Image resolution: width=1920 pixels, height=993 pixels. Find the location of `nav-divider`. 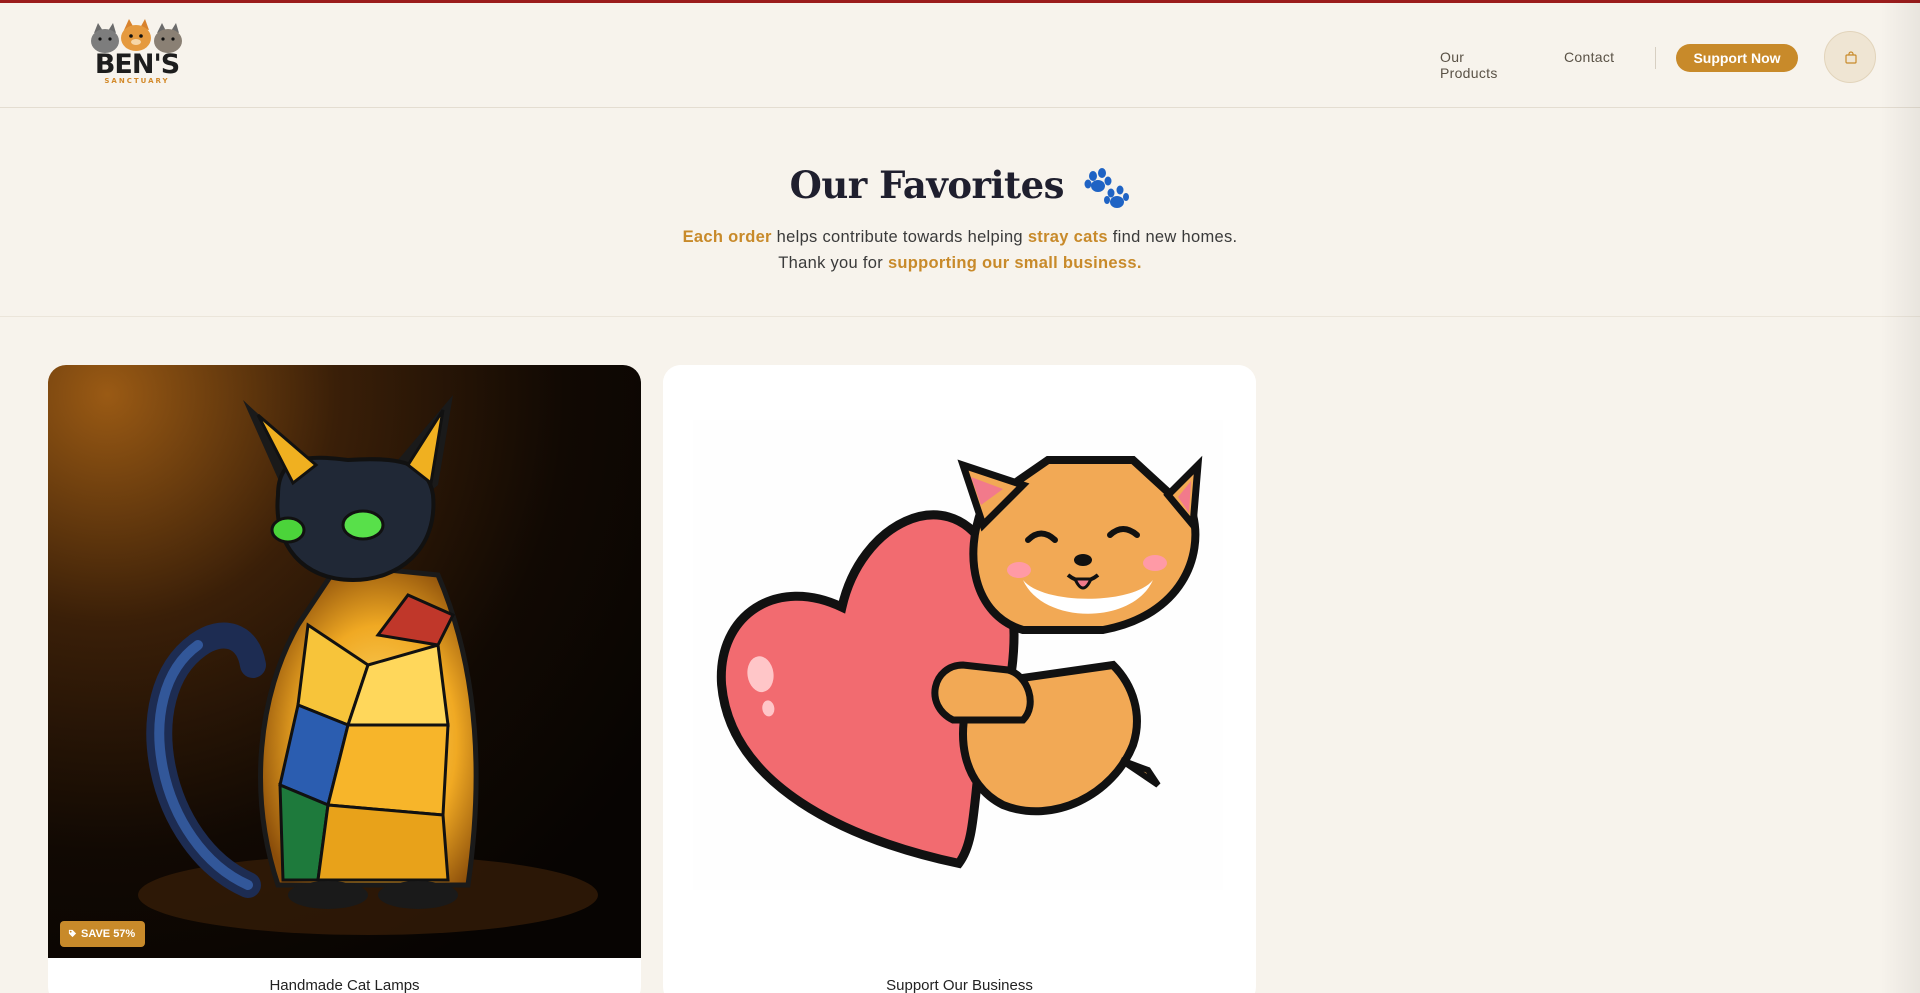

nav-divider is located at coordinates (1655, 58).